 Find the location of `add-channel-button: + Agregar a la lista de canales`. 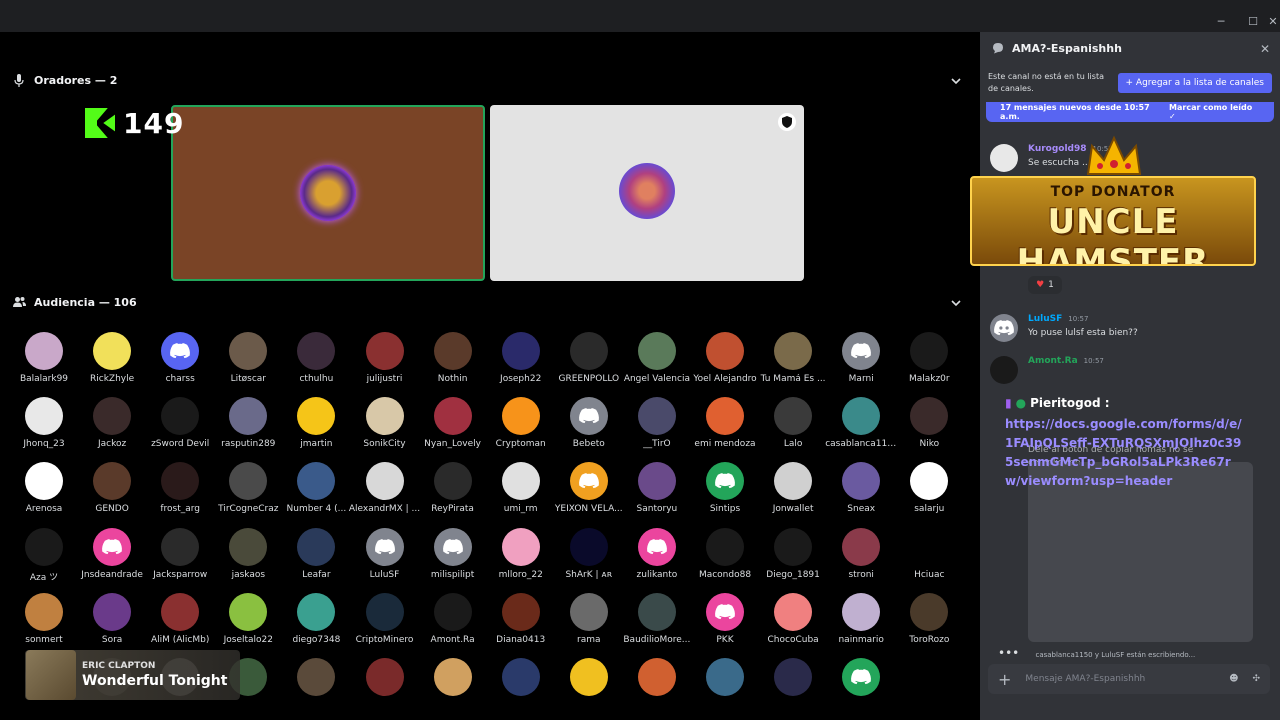

add-channel-button: + Agregar a la lista de canales is located at coordinates (1194, 83).